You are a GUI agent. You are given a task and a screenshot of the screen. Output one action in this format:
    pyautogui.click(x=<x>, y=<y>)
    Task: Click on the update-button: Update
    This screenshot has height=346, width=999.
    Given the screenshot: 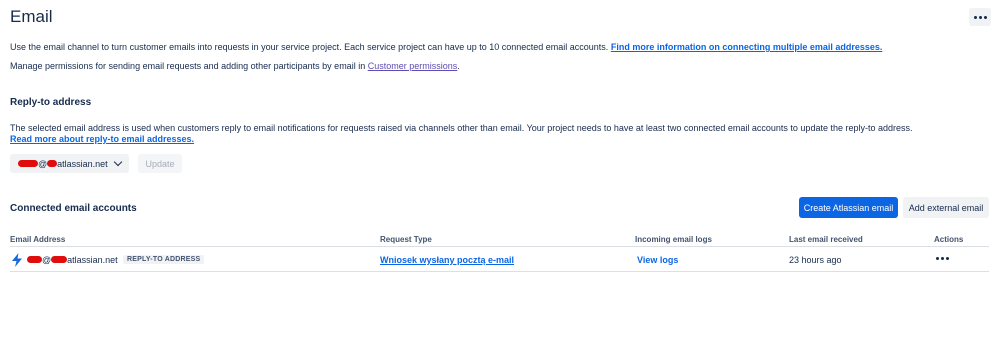 What is the action you would take?
    pyautogui.click(x=160, y=163)
    